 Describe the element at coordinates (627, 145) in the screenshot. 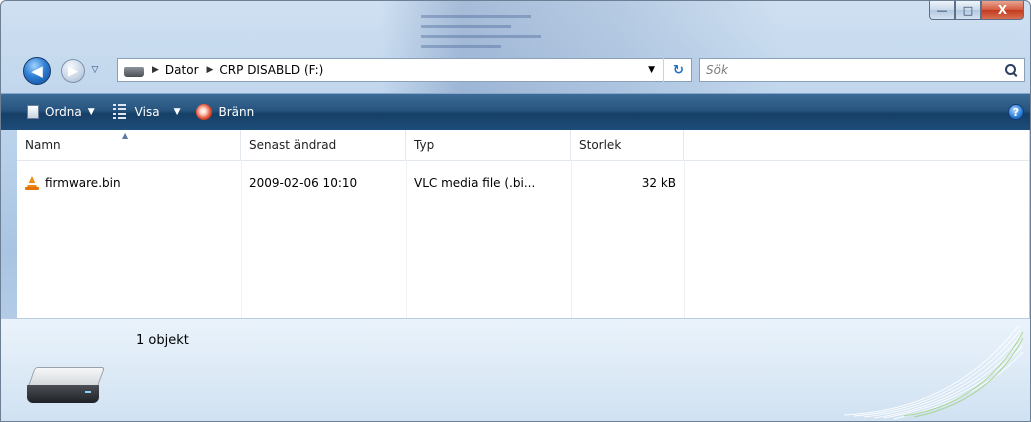

I see `column-header-size: Storlek` at that location.